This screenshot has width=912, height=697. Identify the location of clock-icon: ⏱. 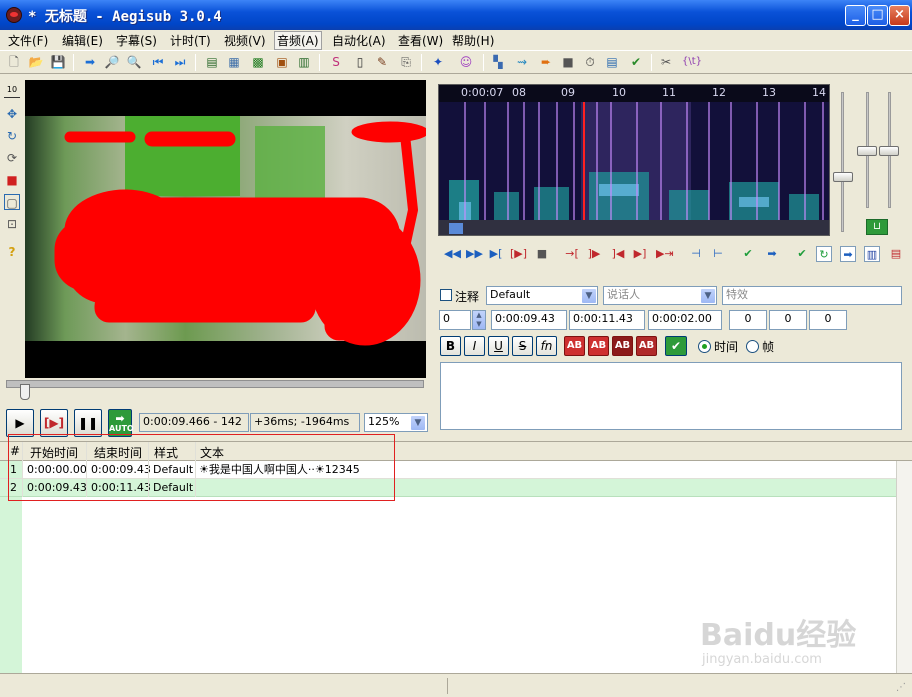
(590, 62).